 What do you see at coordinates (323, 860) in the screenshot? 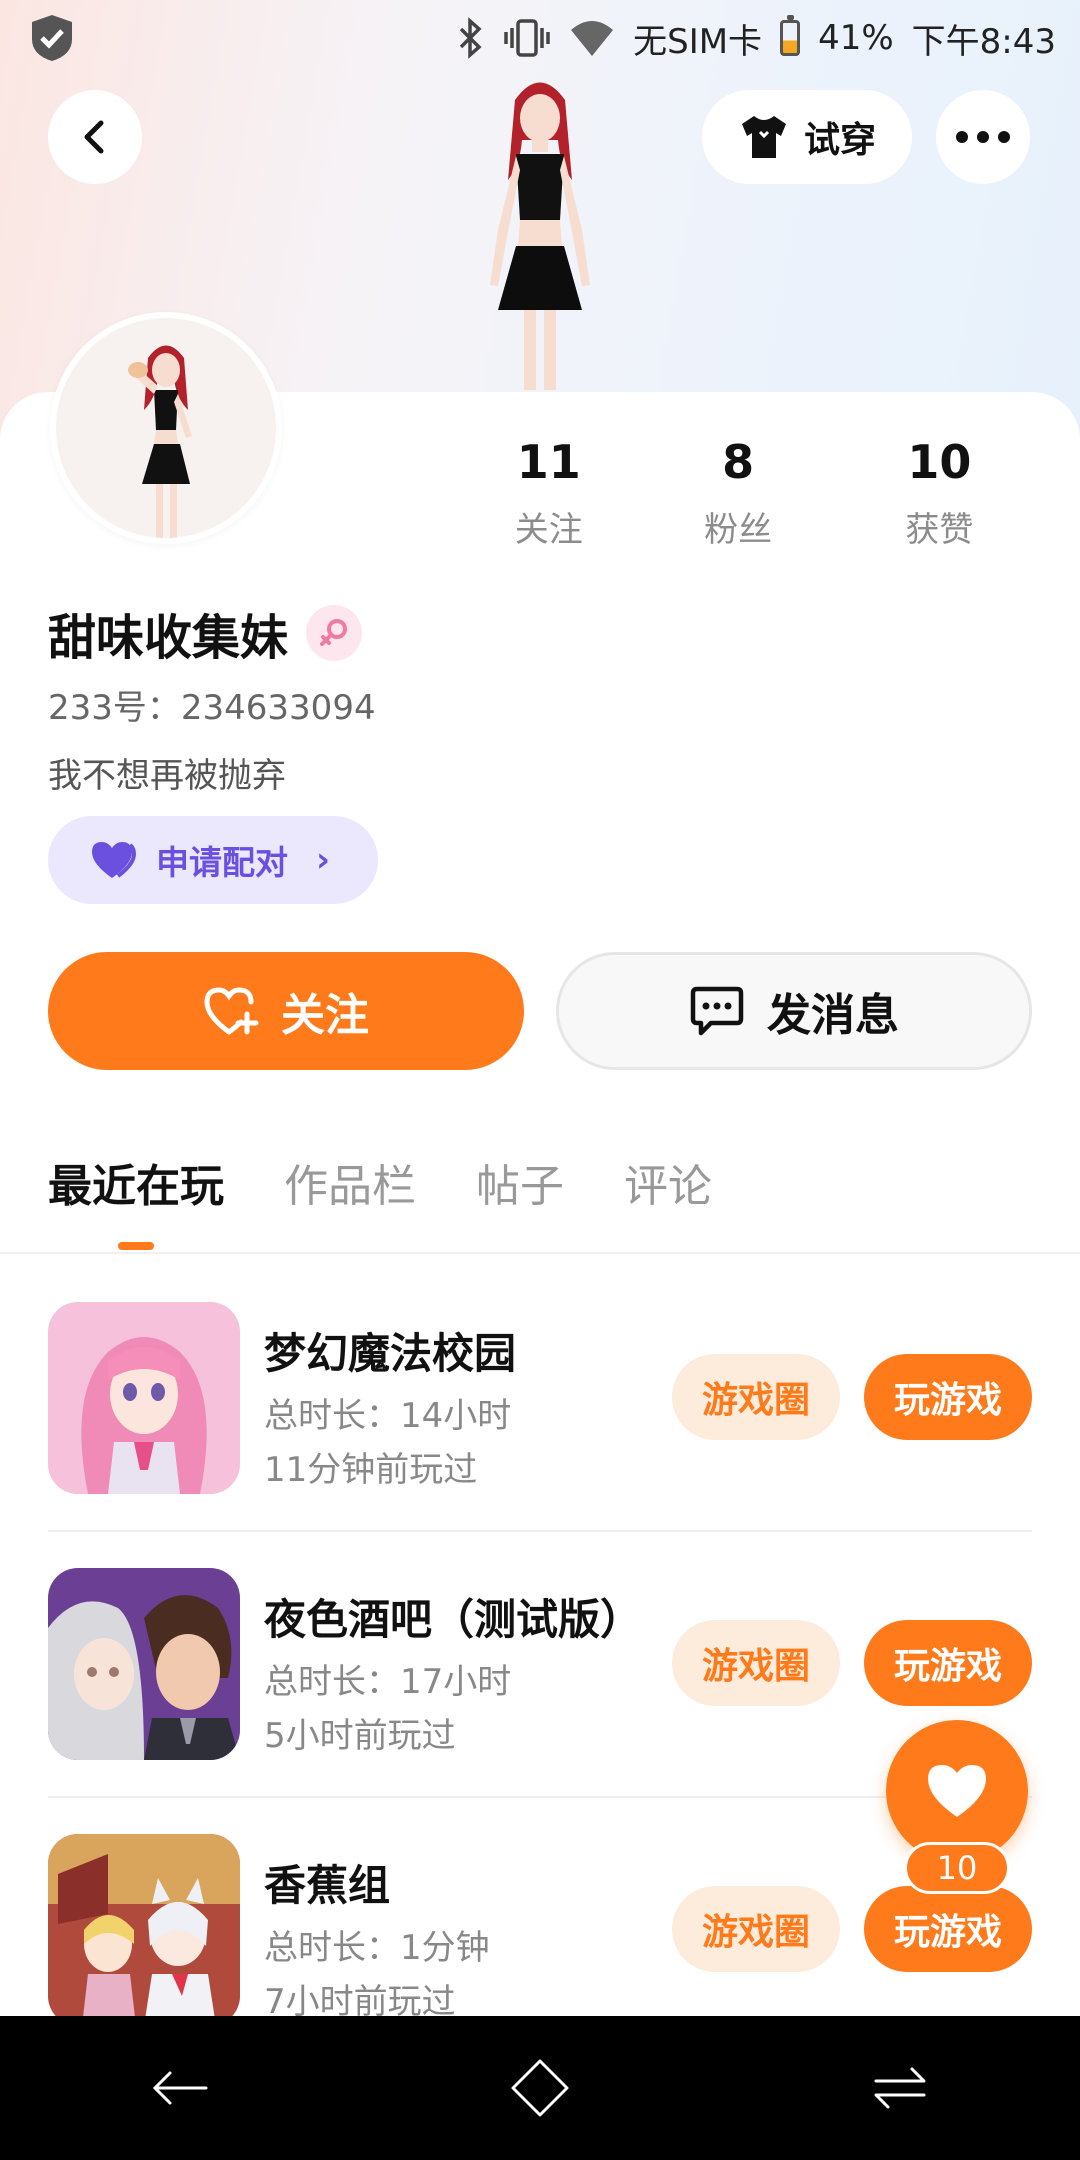
I see `chevron-right-icon: ›` at bounding box center [323, 860].